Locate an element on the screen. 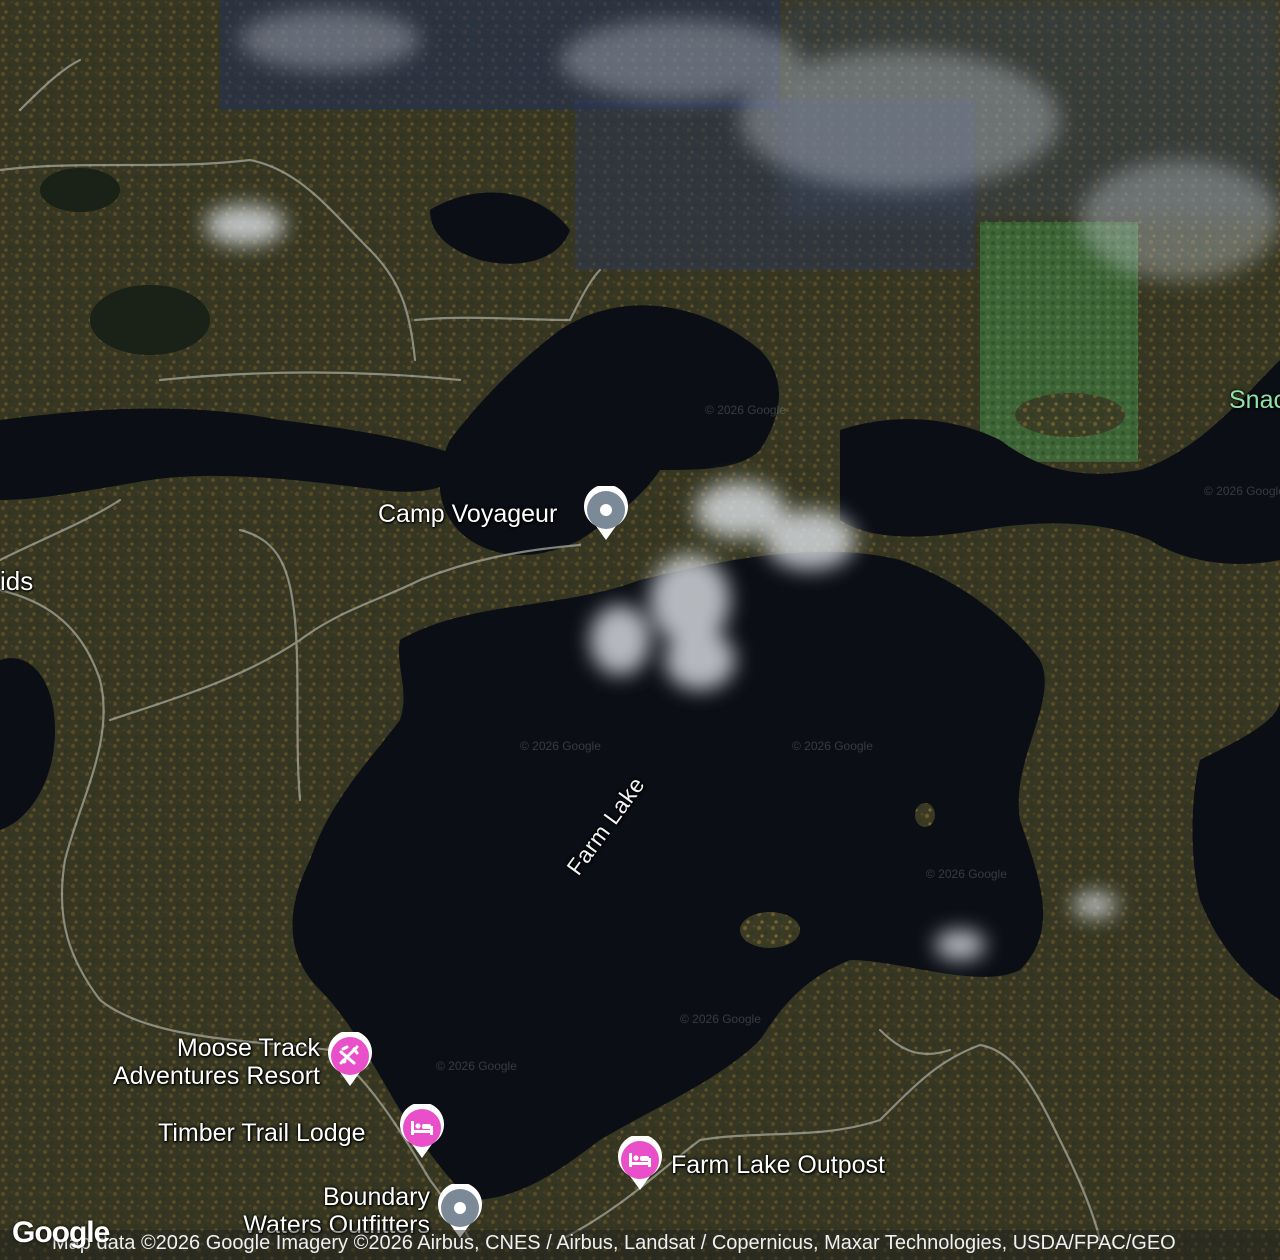  place-label-line: Moose Track is located at coordinates (248, 1048).